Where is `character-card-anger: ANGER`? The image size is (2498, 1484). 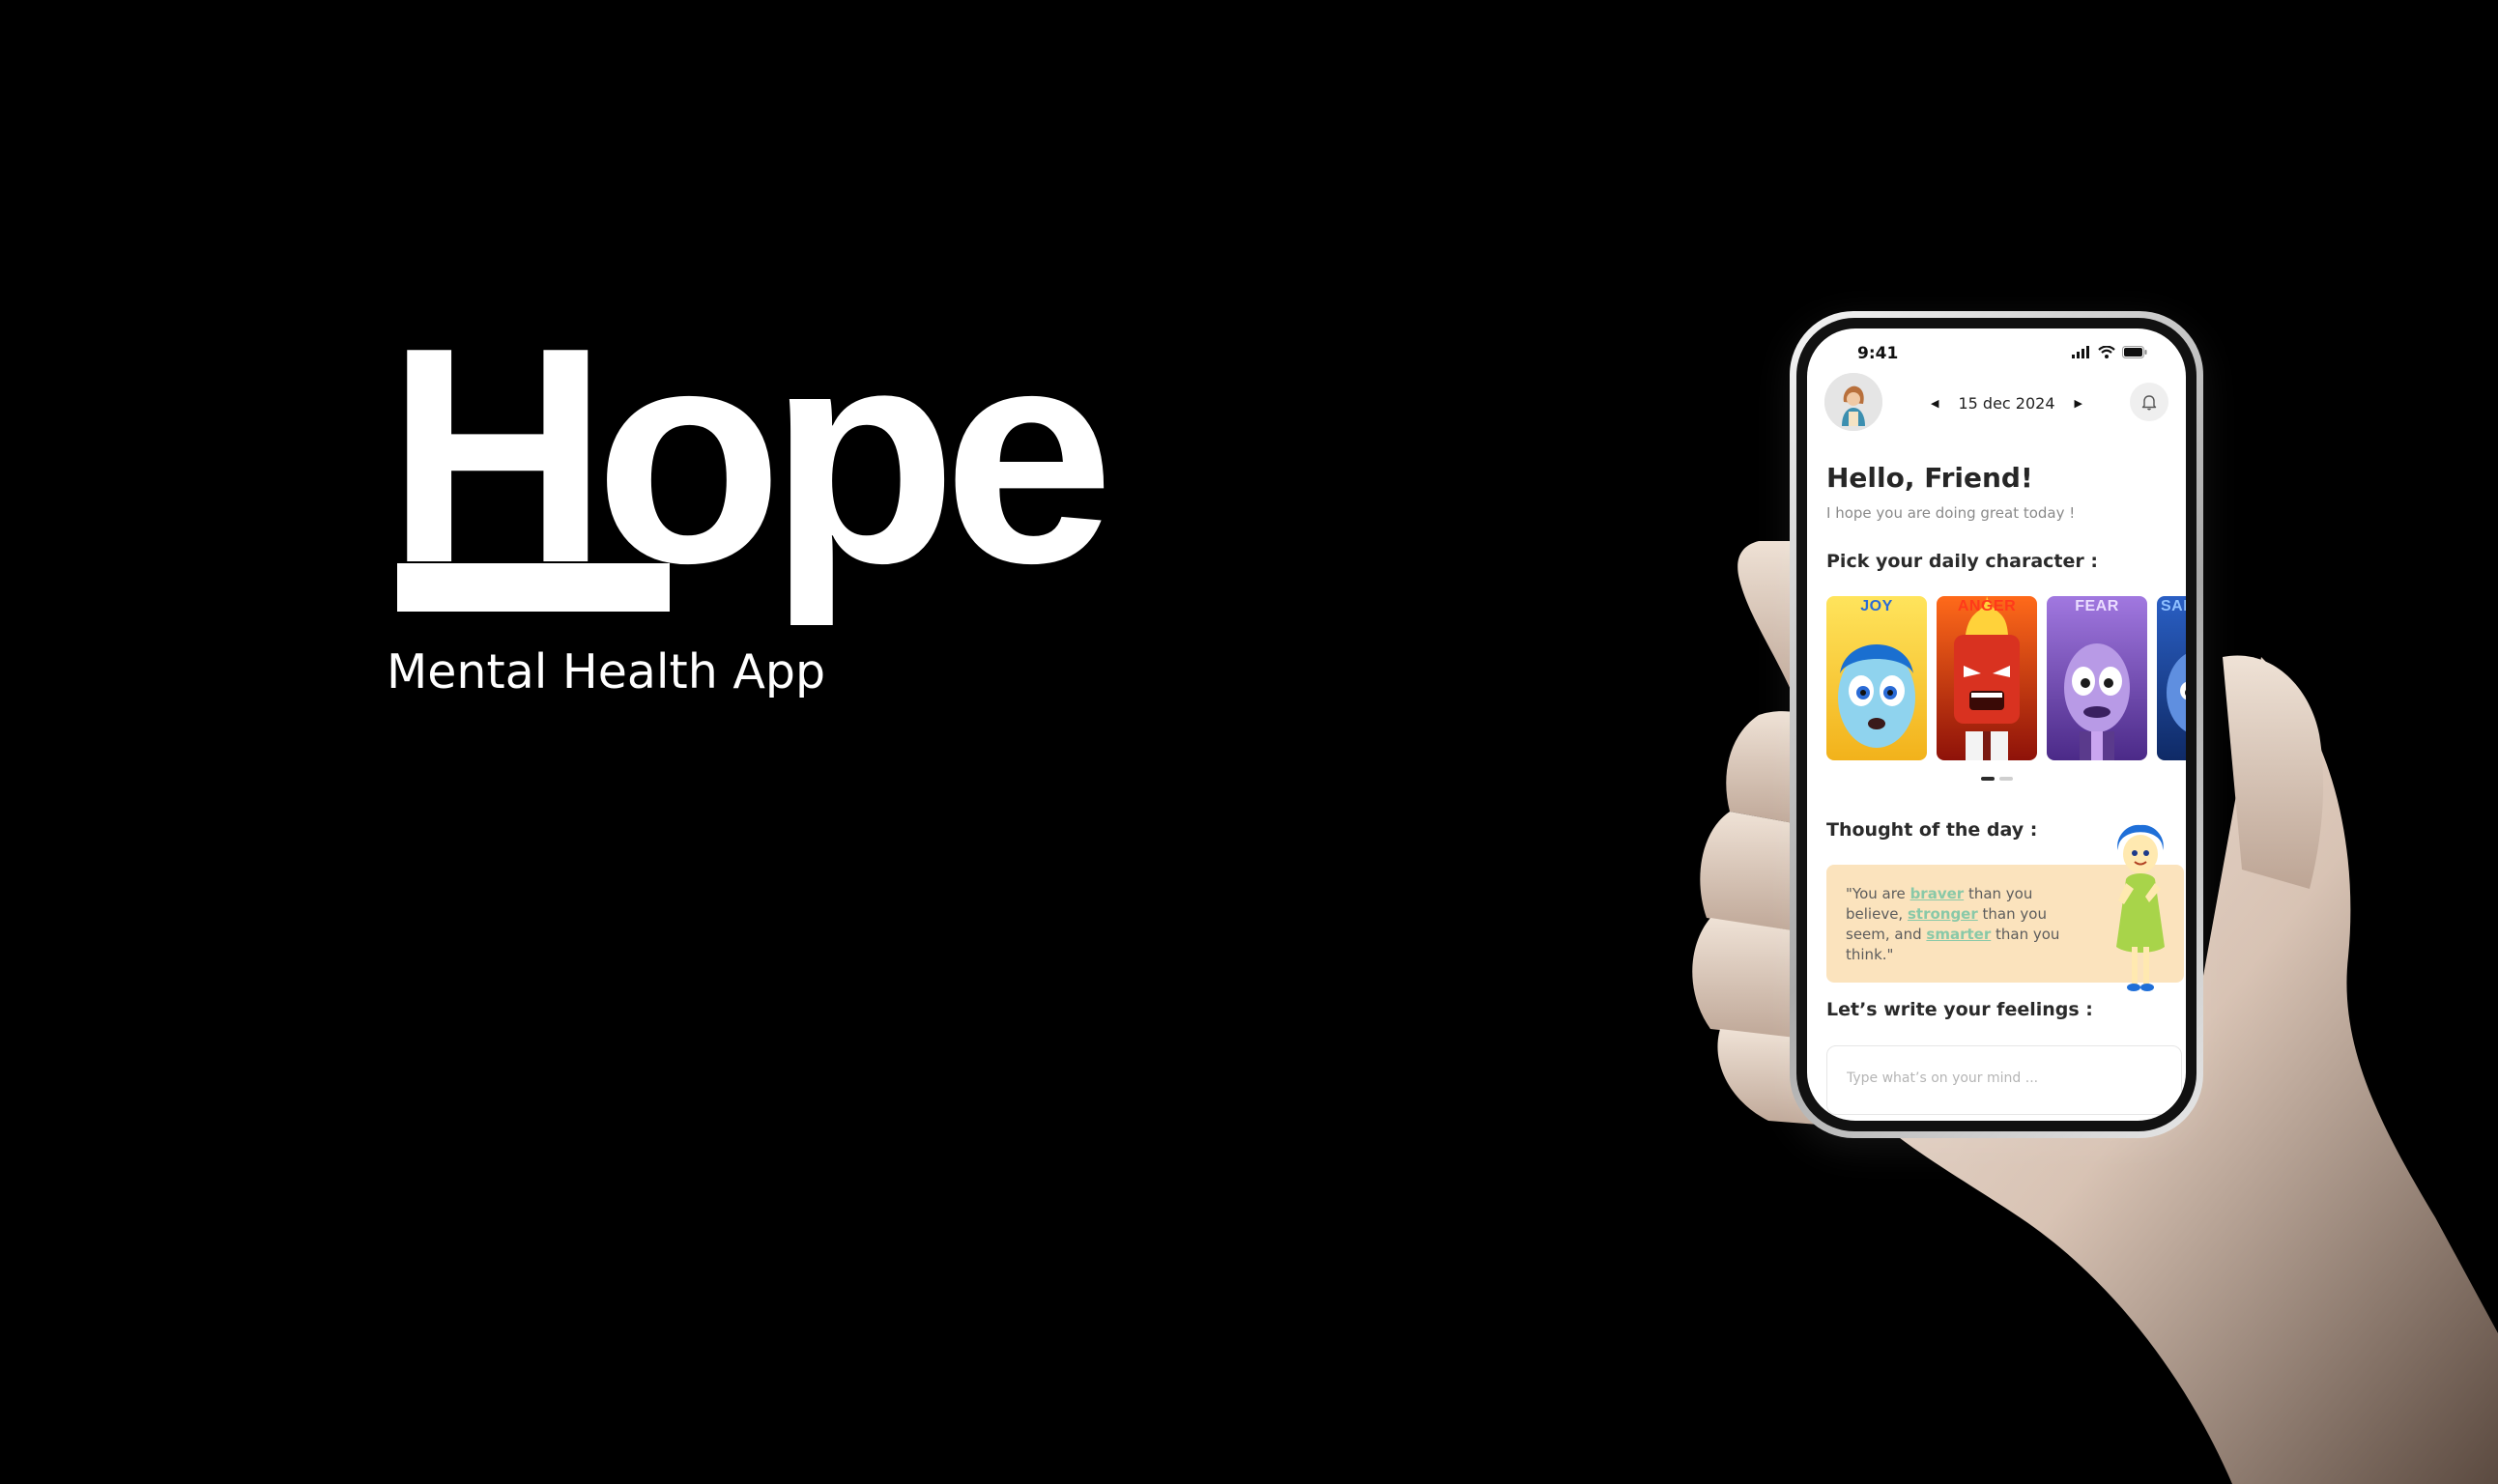
character-card-anger: ANGER is located at coordinates (1987, 678).